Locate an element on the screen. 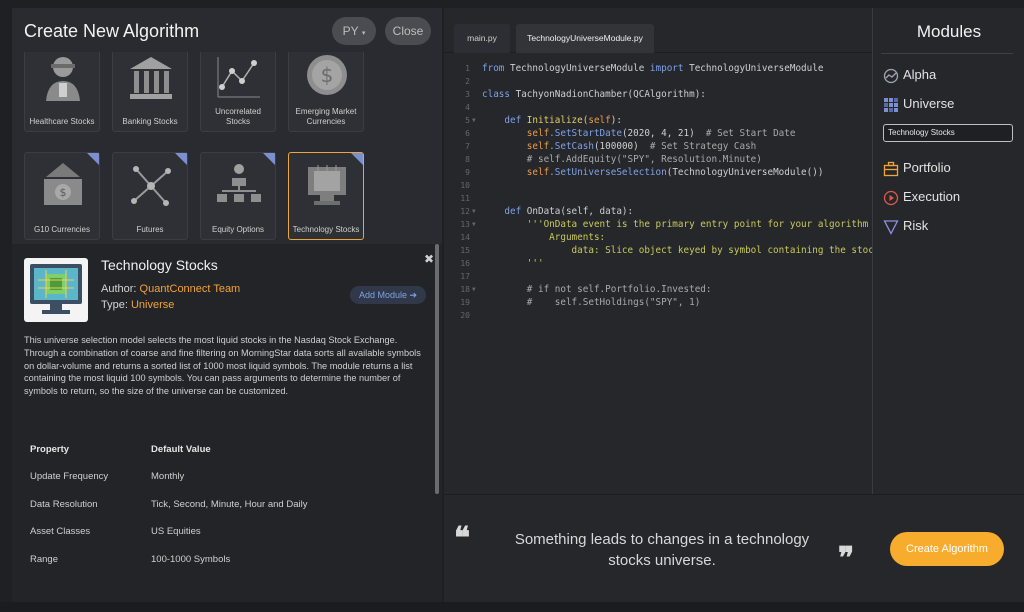 This screenshot has width=1024, height=612. line-number: 12 is located at coordinates (465, 211).